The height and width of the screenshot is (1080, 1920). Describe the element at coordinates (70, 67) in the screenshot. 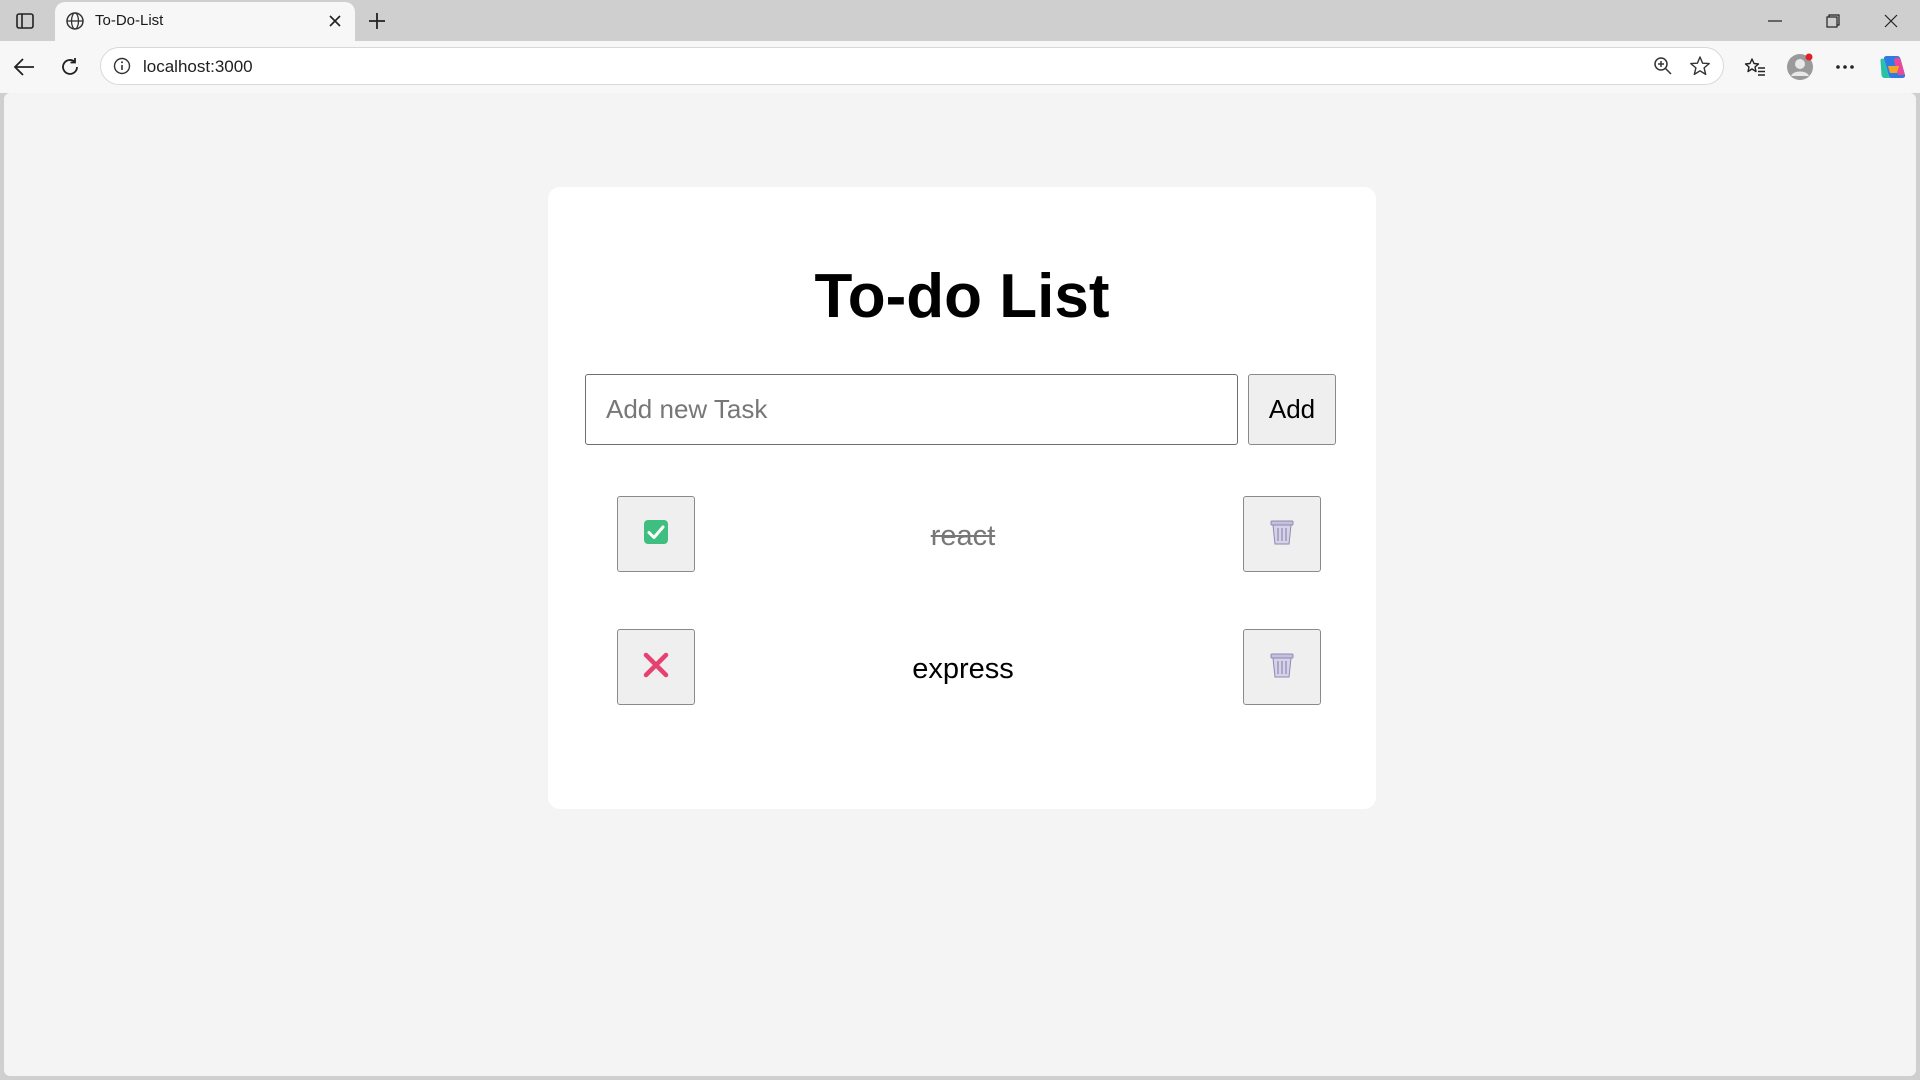

I see `reload-icon` at that location.